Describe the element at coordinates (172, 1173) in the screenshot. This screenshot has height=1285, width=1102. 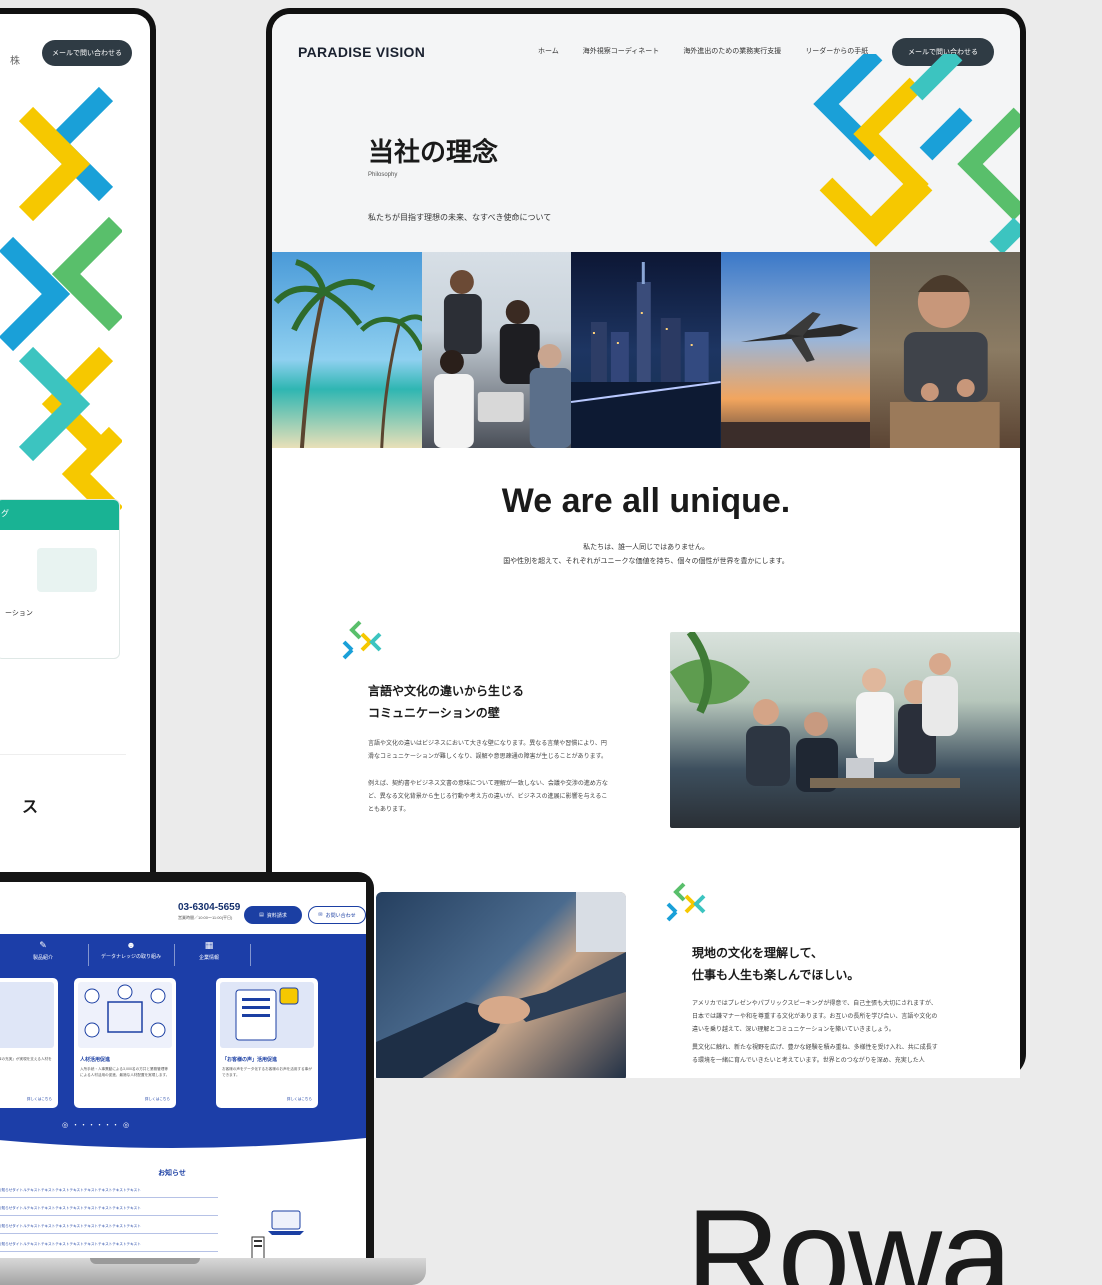
I see `news-title: お知らせ` at that location.